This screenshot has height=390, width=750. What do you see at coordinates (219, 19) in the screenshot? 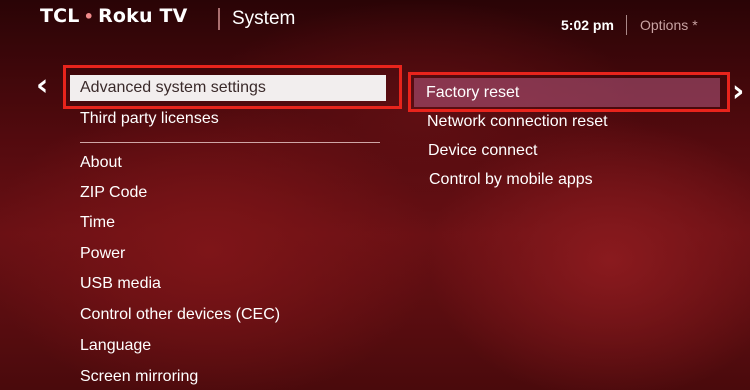
I see `header-divider` at bounding box center [219, 19].